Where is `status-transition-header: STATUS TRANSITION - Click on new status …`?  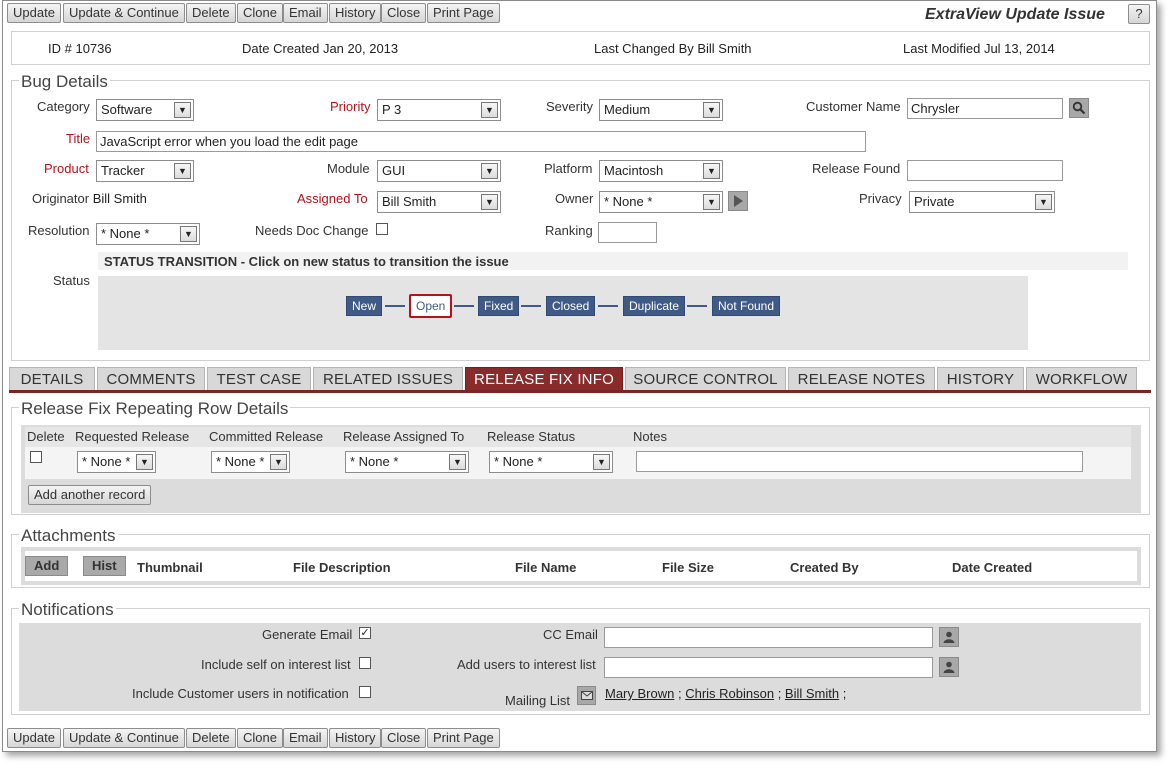 status-transition-header: STATUS TRANSITION - Click on new status … is located at coordinates (613, 261).